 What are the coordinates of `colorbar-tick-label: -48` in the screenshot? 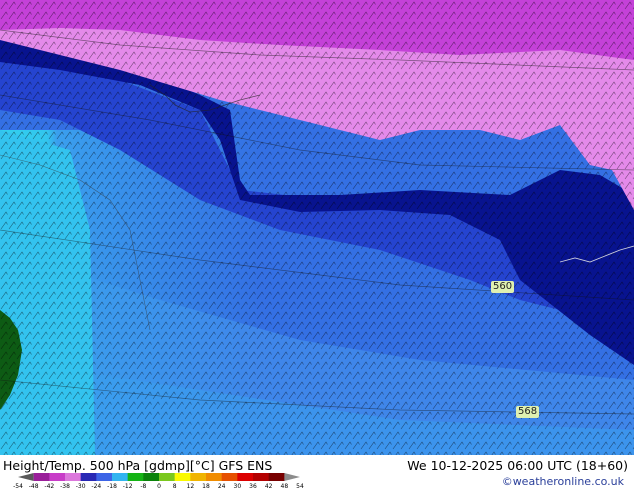 It's located at (33, 486).